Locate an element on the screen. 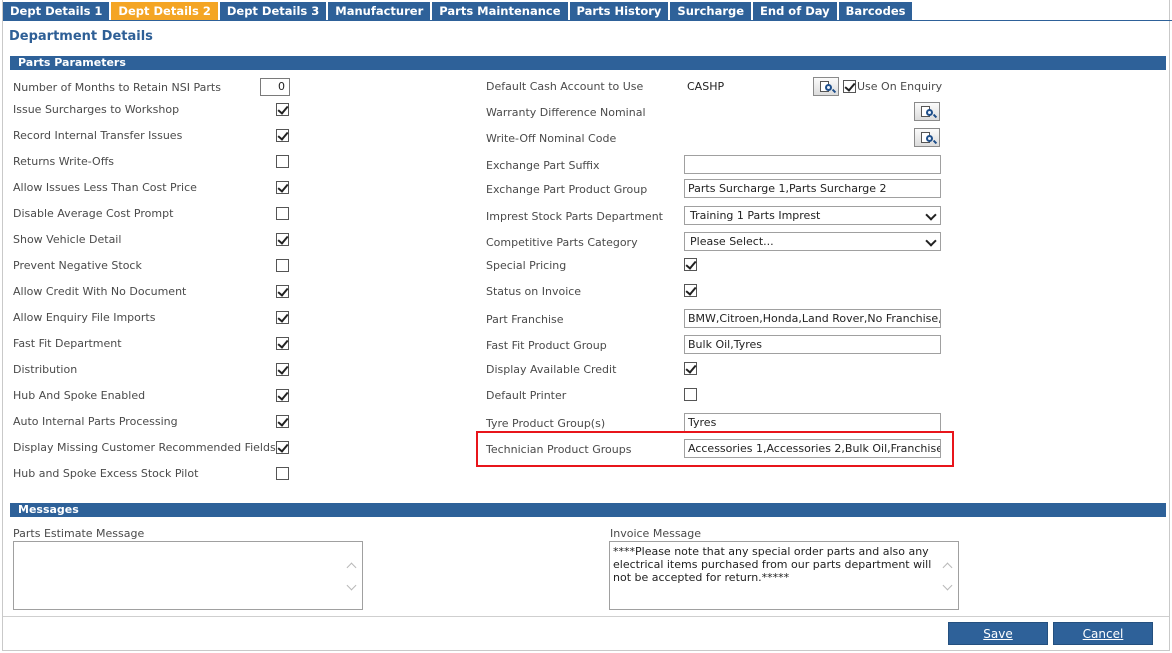  imprest-department-select: Training 1 Parts Imprest is located at coordinates (812, 215).